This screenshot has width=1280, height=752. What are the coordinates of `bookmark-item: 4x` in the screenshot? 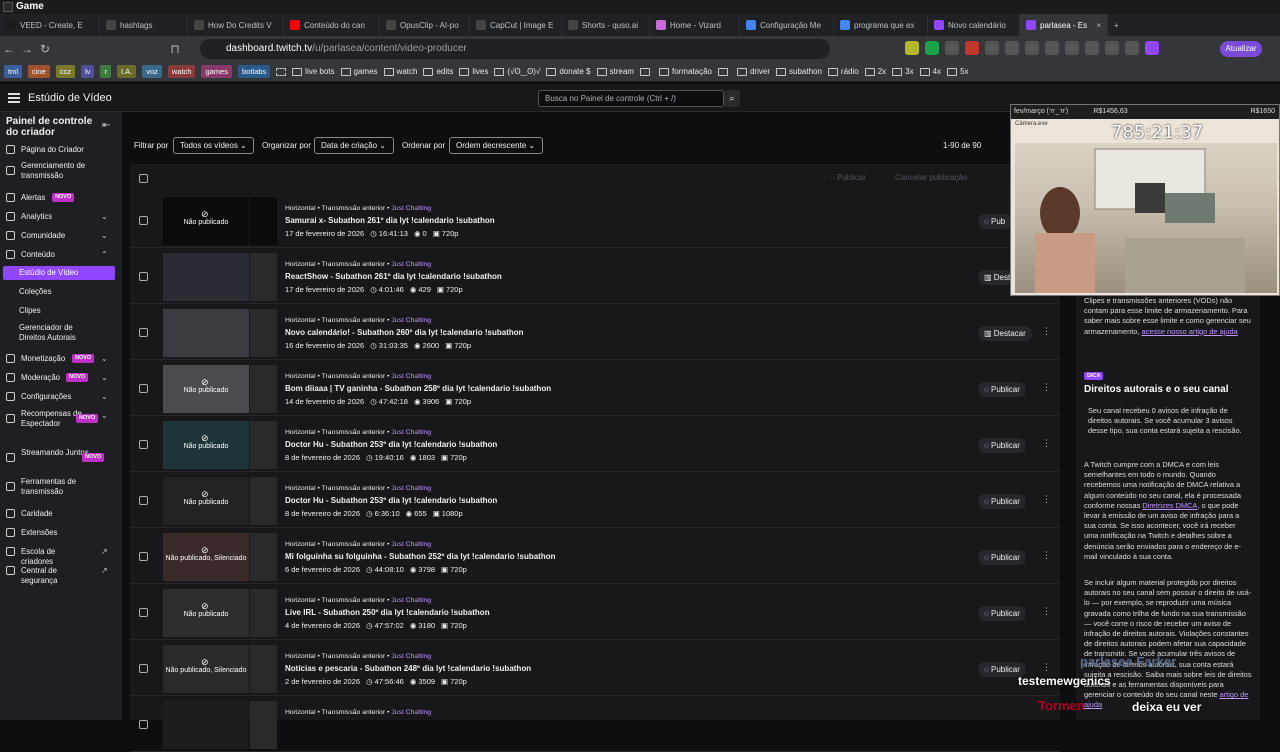 It's located at (930, 71).